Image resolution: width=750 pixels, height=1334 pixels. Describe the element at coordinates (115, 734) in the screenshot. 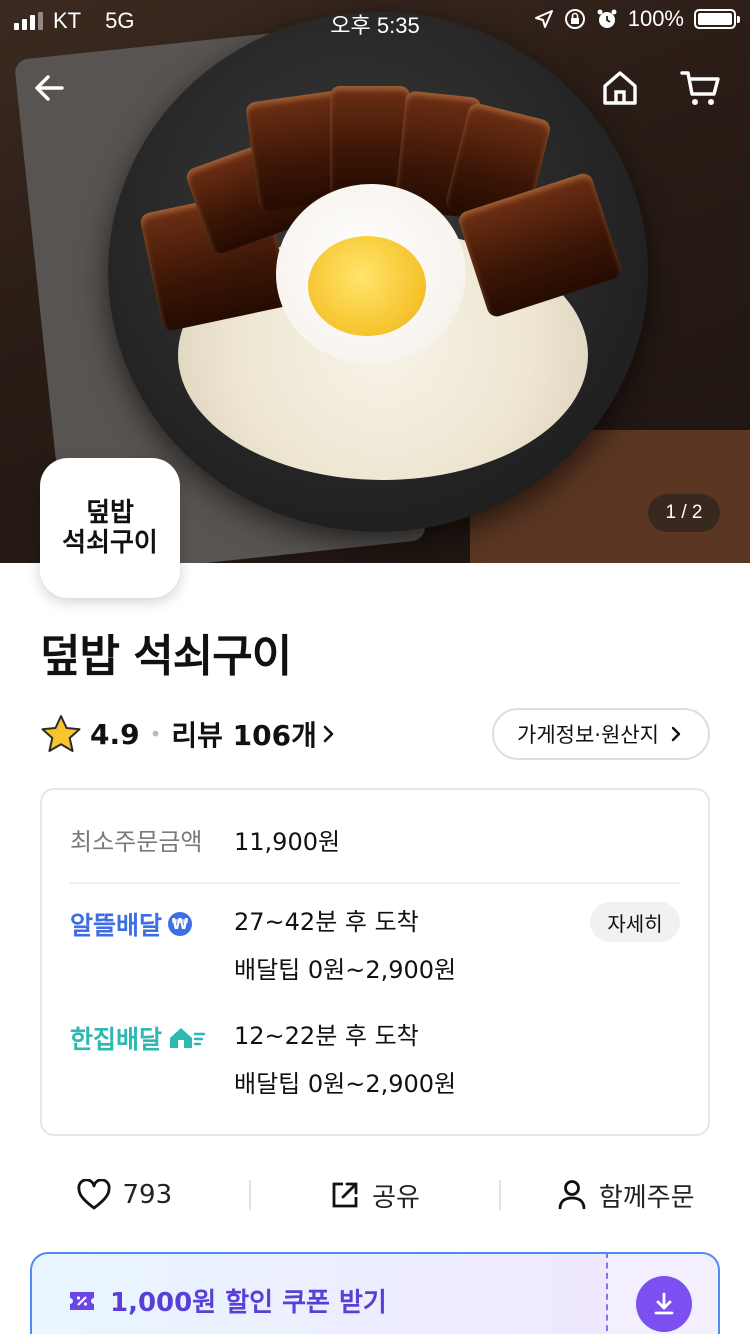

I see `rating-value: 4.9` at that location.